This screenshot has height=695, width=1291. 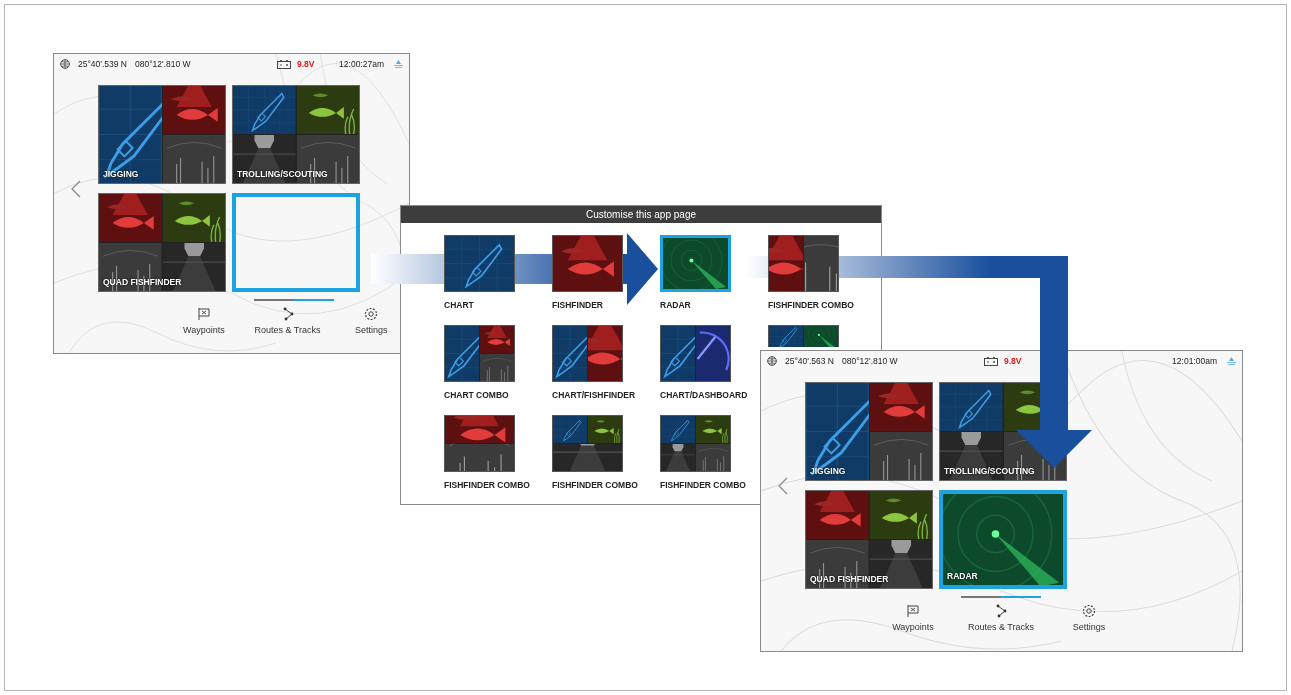 I want to click on option-label: CHART/FISHFINDER, so click(x=594, y=396).